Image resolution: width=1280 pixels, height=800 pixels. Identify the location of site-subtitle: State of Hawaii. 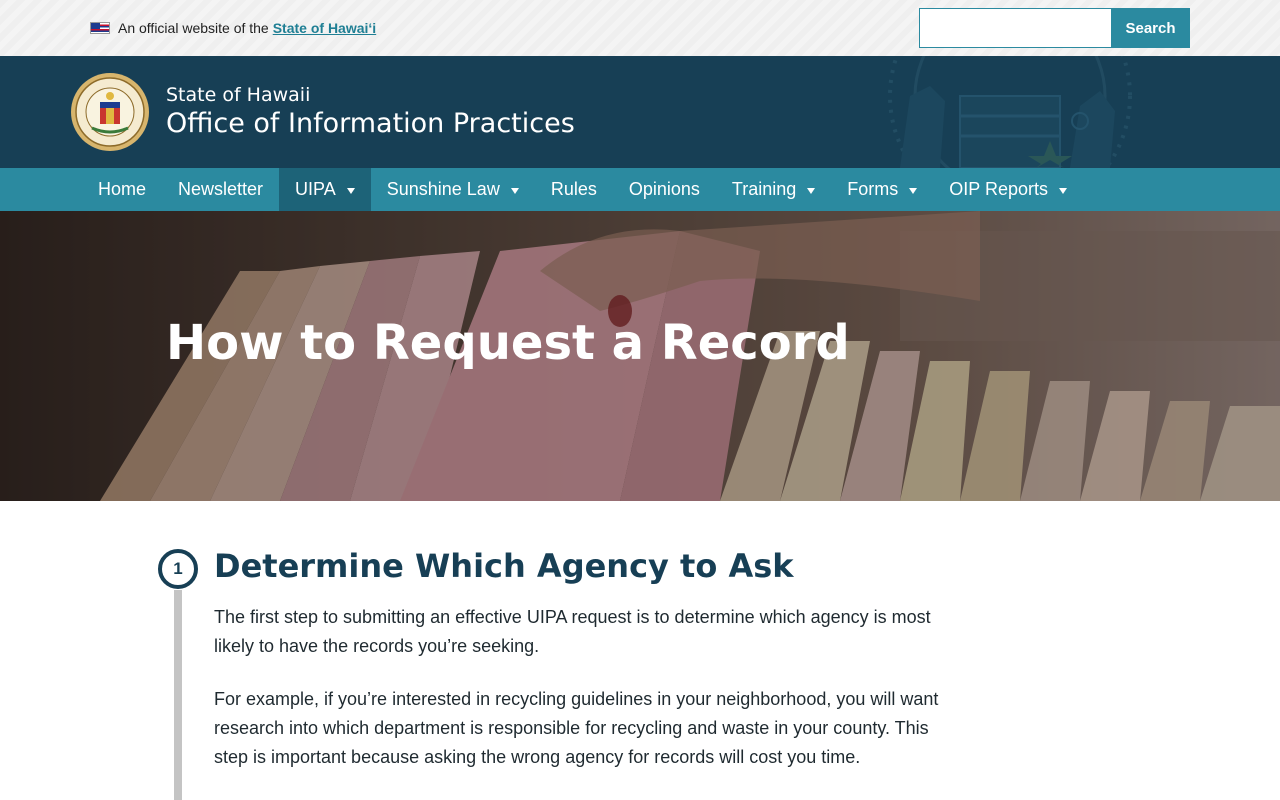
(238, 95).